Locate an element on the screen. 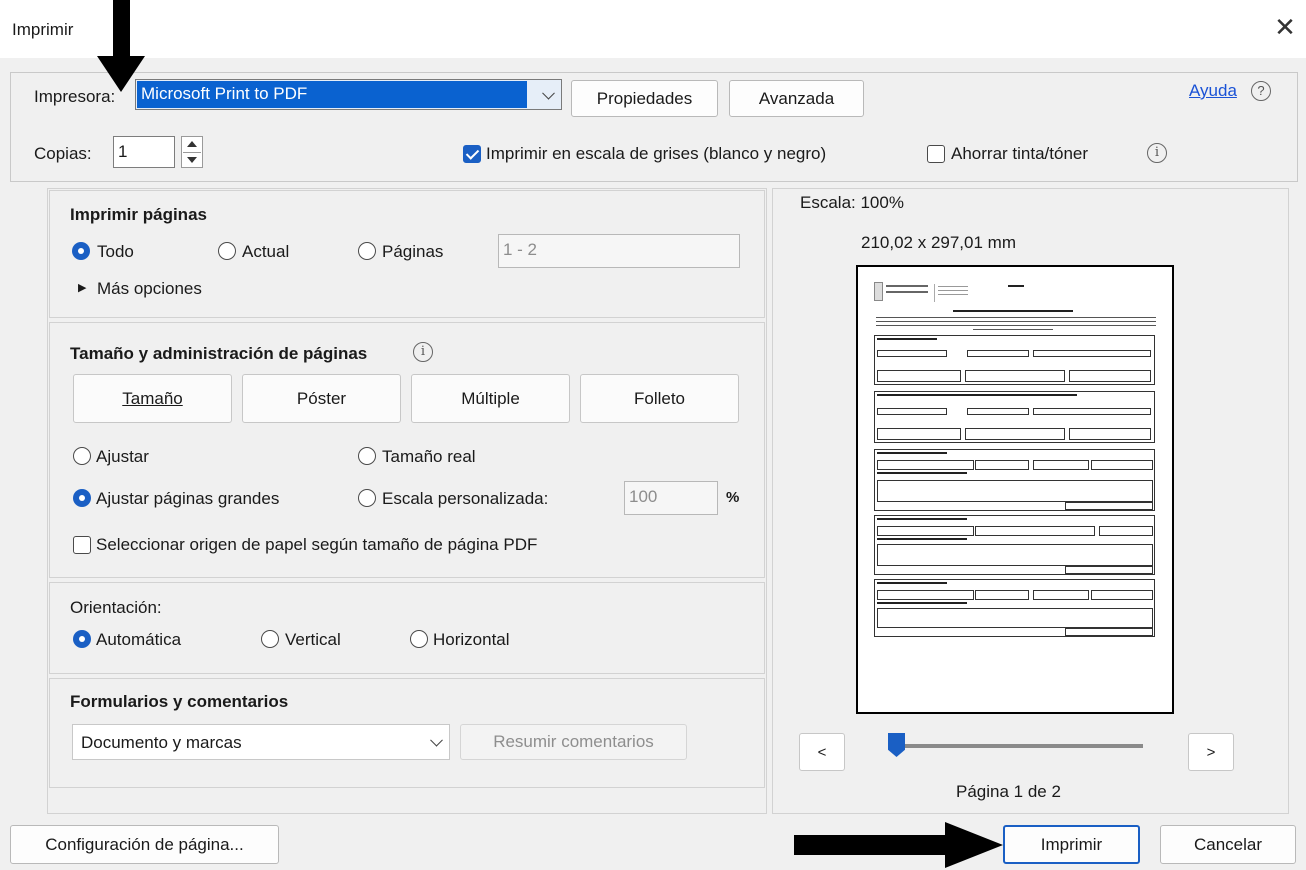 Image resolution: width=1306 pixels, height=870 pixels. orientation-section is located at coordinates (407, 628).